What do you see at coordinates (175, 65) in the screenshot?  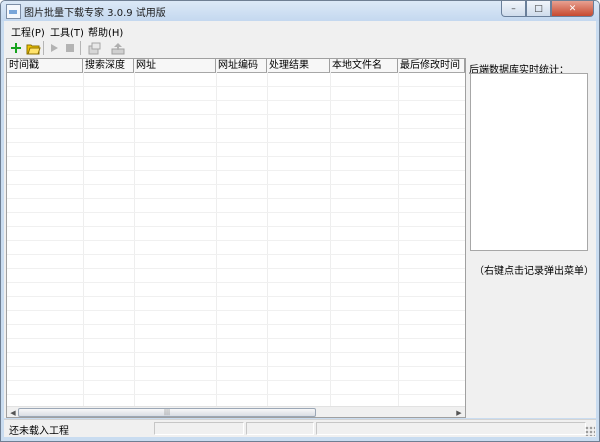 I see `column-header-url: 网址` at bounding box center [175, 65].